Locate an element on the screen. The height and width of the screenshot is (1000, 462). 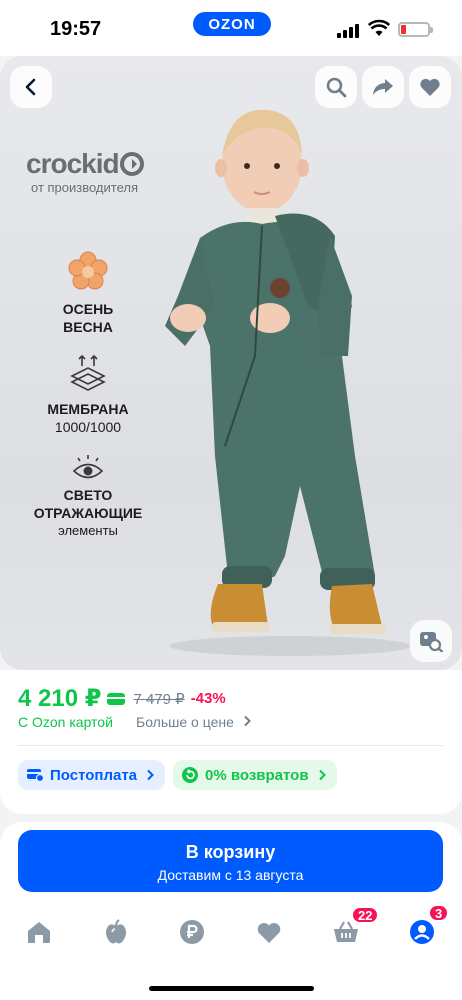
membrane-icon is located at coordinates (88, 372).